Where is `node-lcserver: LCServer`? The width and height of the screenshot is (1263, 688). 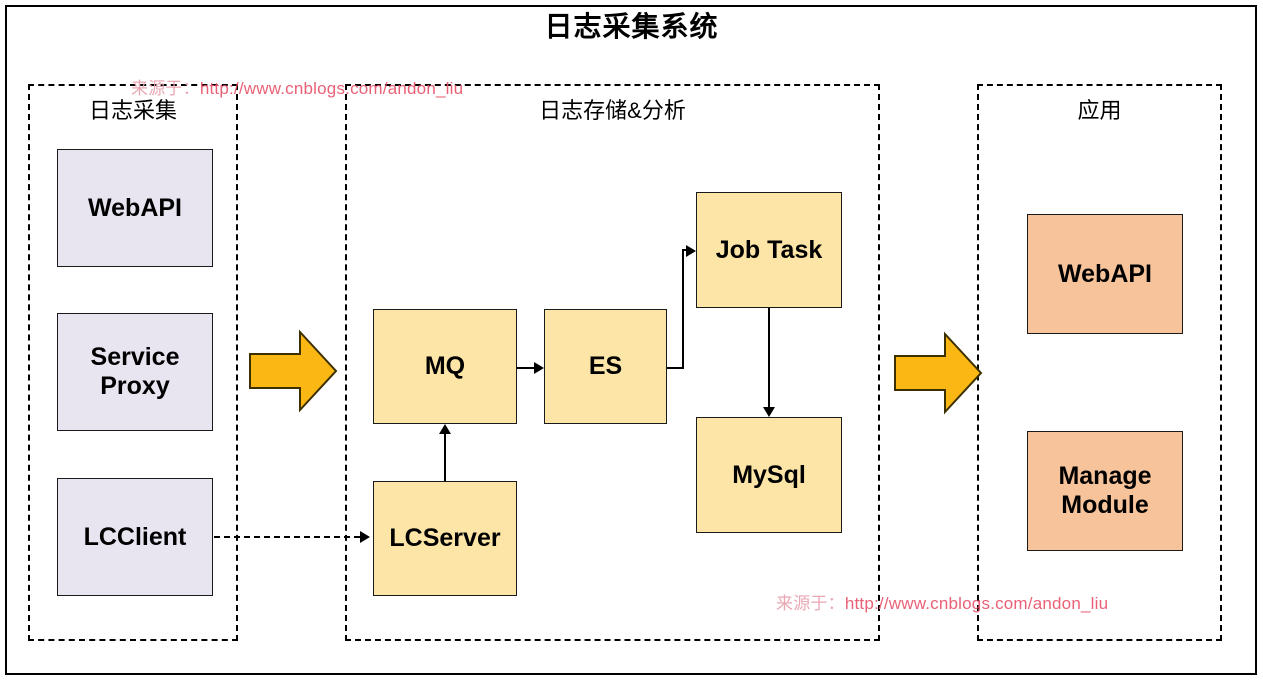 node-lcserver: LCServer is located at coordinates (445, 538).